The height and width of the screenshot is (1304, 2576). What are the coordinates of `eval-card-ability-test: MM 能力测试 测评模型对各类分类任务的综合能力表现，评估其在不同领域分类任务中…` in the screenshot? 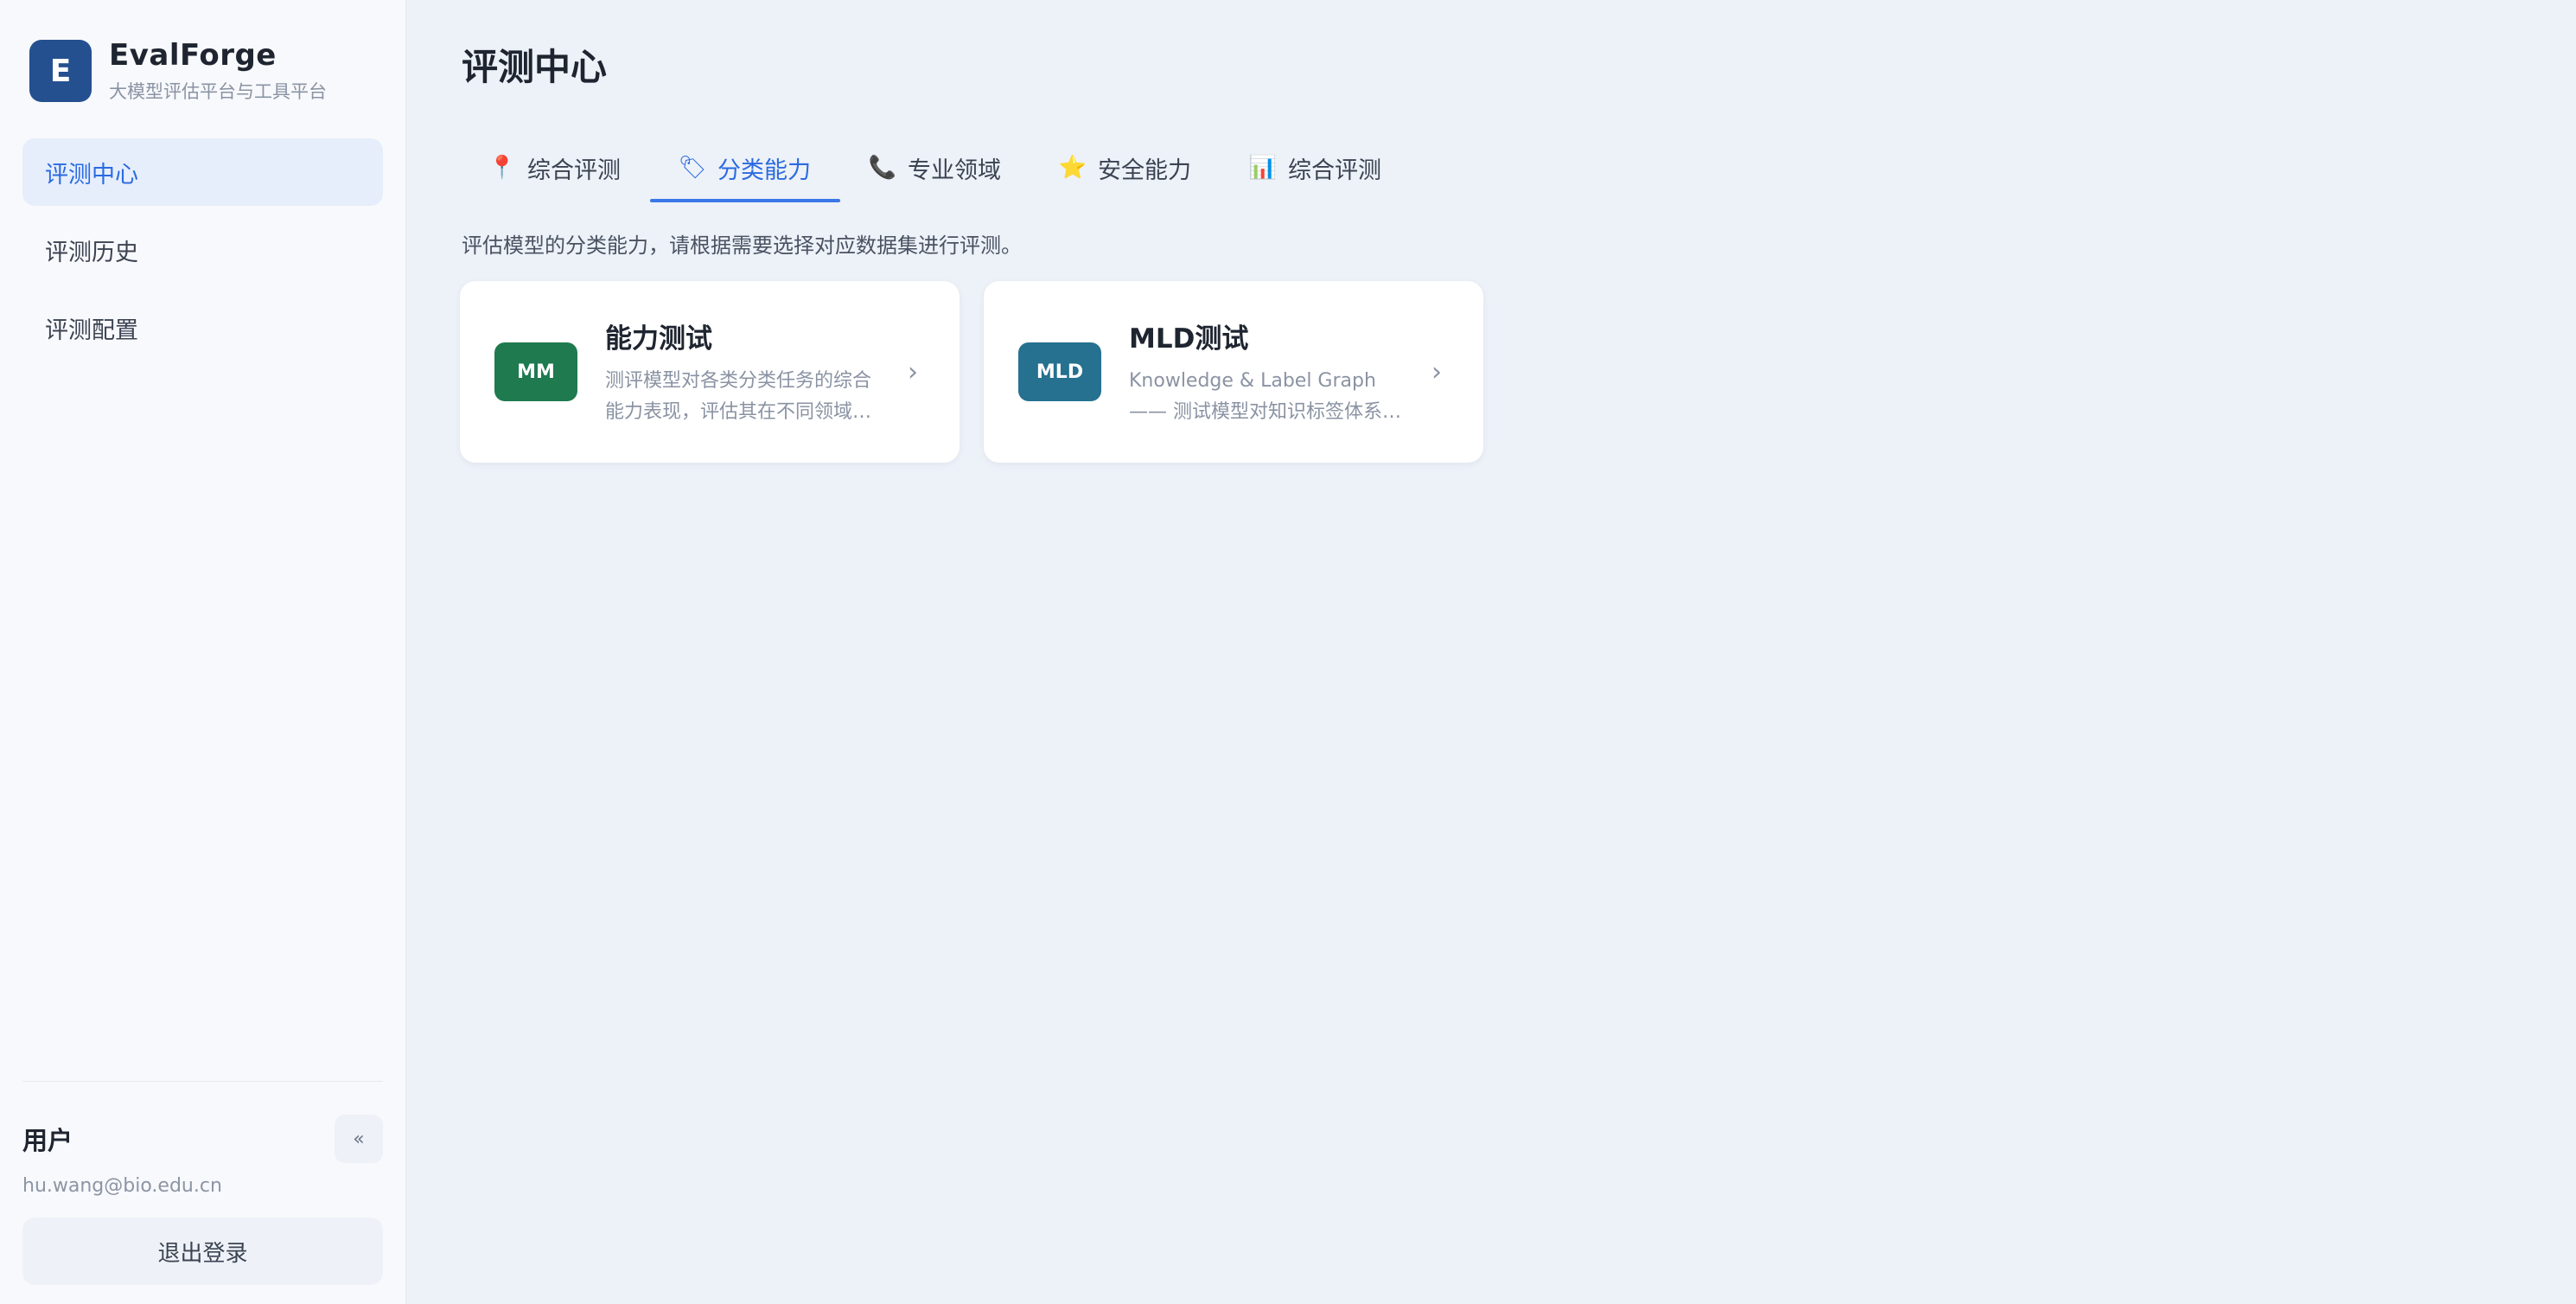 It's located at (710, 372).